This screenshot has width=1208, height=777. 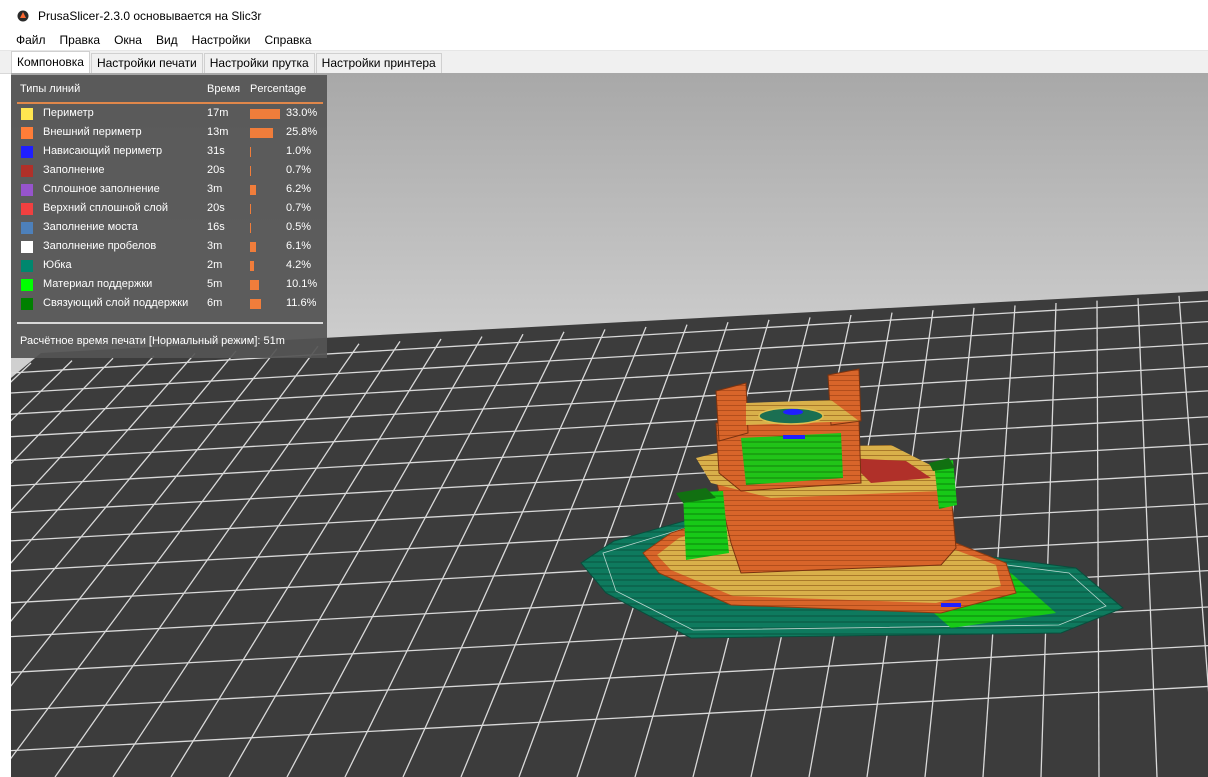 I want to click on legend-row-percent: 11.6%, so click(x=301, y=303).